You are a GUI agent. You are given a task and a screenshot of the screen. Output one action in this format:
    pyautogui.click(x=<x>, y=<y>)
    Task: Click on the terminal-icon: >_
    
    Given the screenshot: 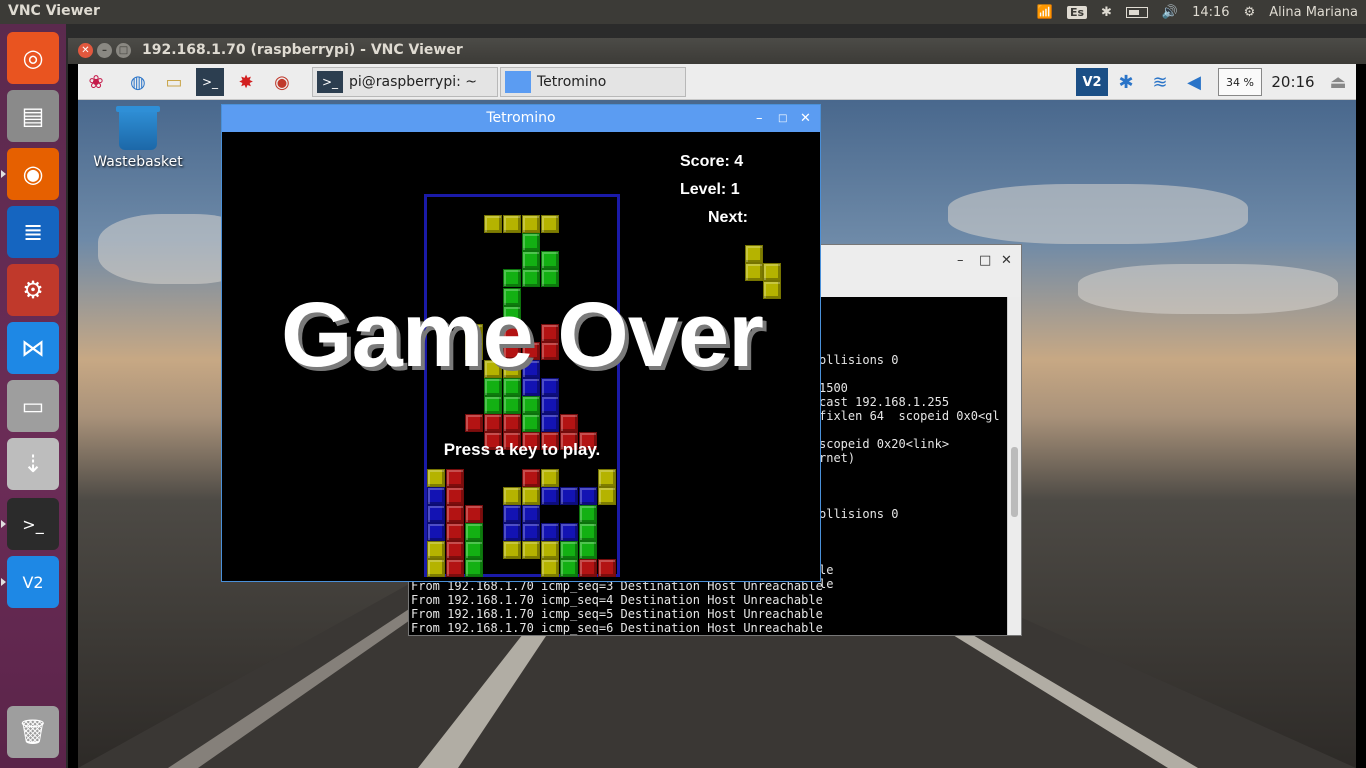 What is the action you would take?
    pyautogui.click(x=210, y=82)
    